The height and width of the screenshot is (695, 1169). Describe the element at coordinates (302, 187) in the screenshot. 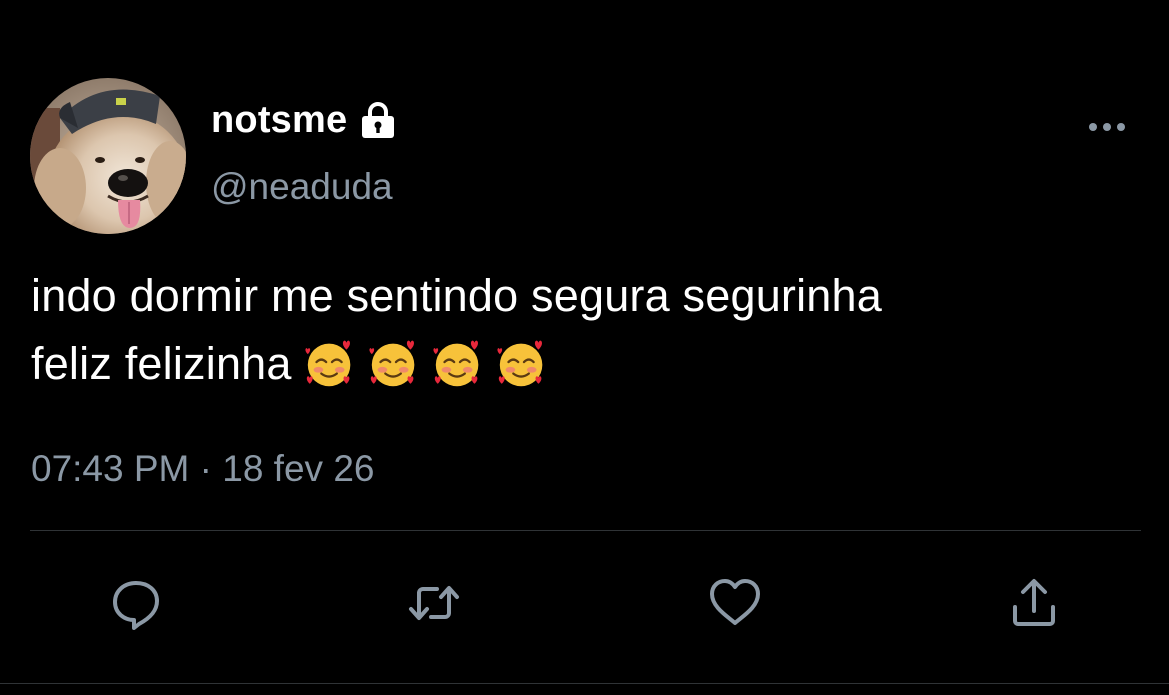

I see `user-handle: @neaduda` at that location.